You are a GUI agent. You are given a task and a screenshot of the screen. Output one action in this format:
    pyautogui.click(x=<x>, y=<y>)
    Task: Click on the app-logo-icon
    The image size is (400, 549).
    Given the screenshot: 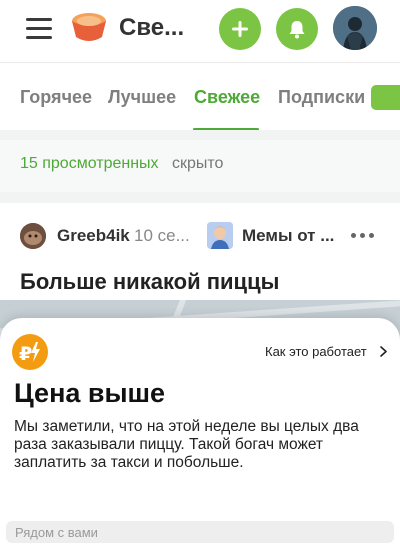 What is the action you would take?
    pyautogui.click(x=89, y=28)
    